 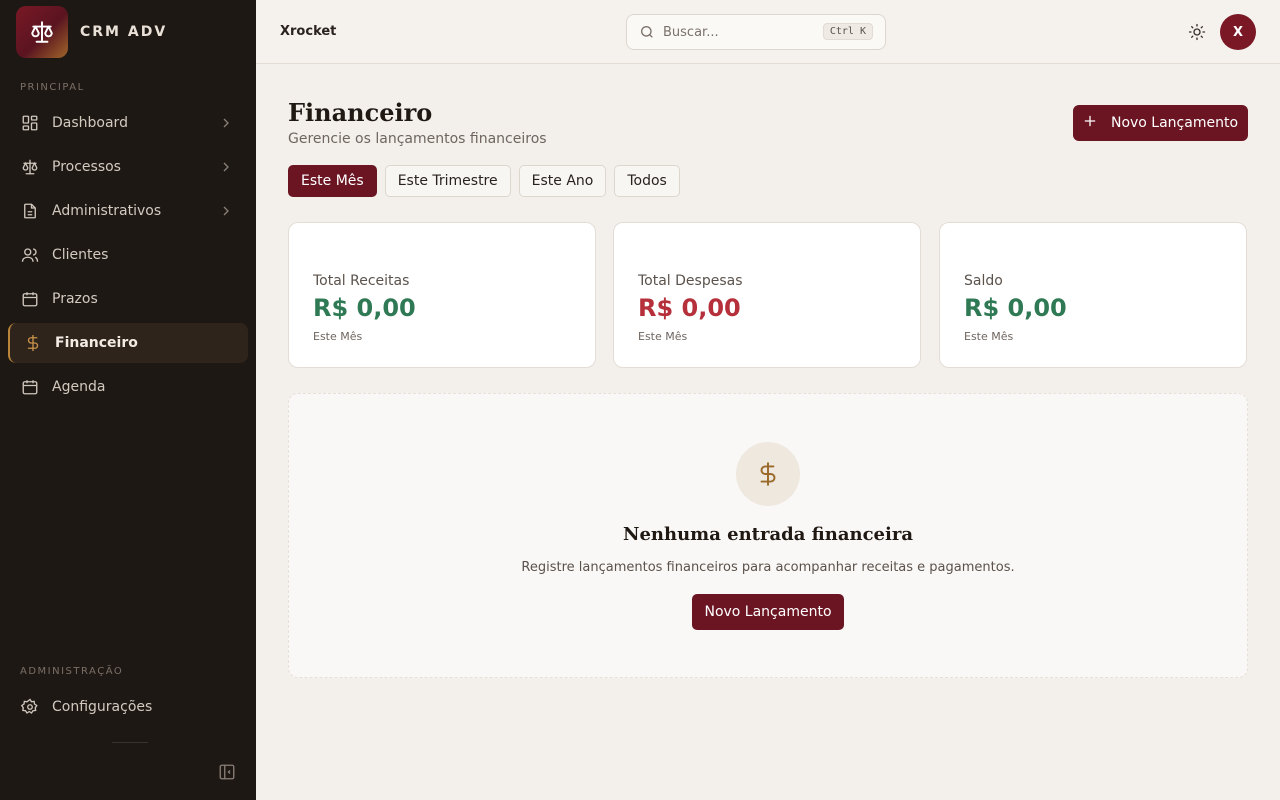 I want to click on users-icon, so click(x=30, y=255).